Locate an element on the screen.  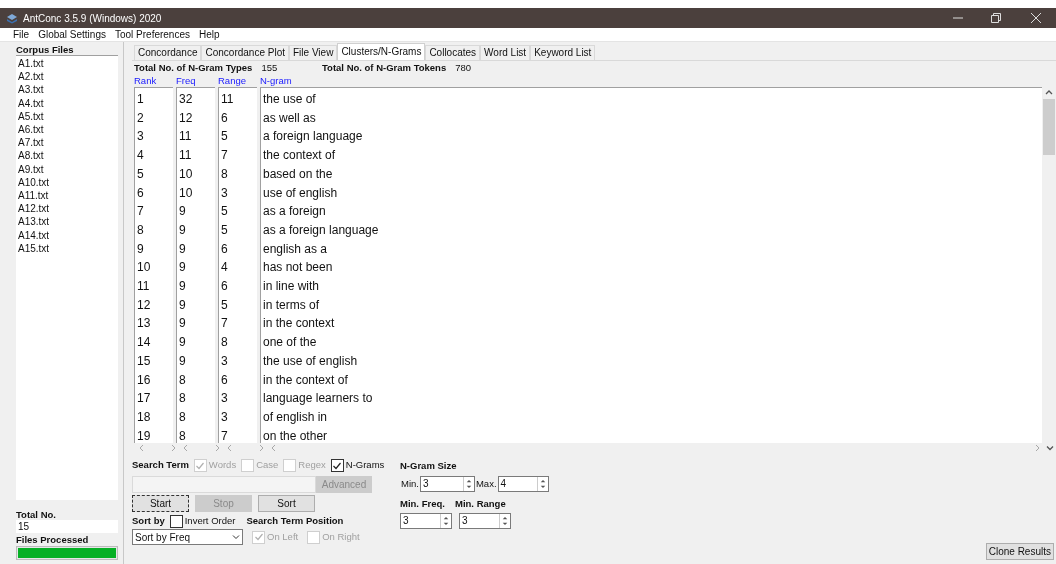
restore-icon is located at coordinates (996, 18).